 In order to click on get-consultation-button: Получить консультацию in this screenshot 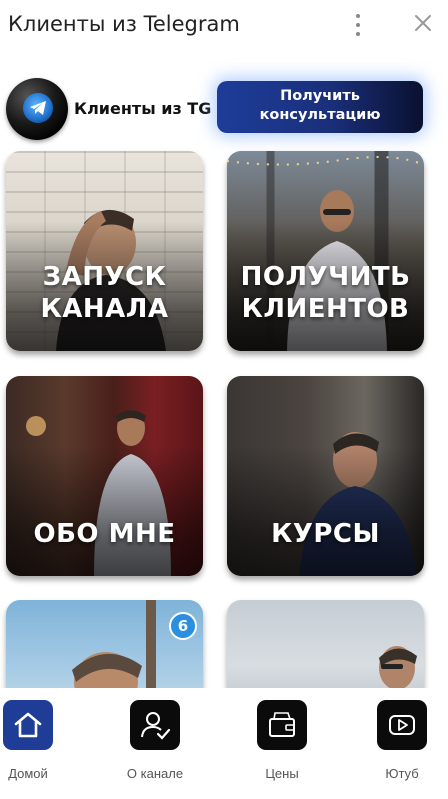, I will do `click(320, 107)`.